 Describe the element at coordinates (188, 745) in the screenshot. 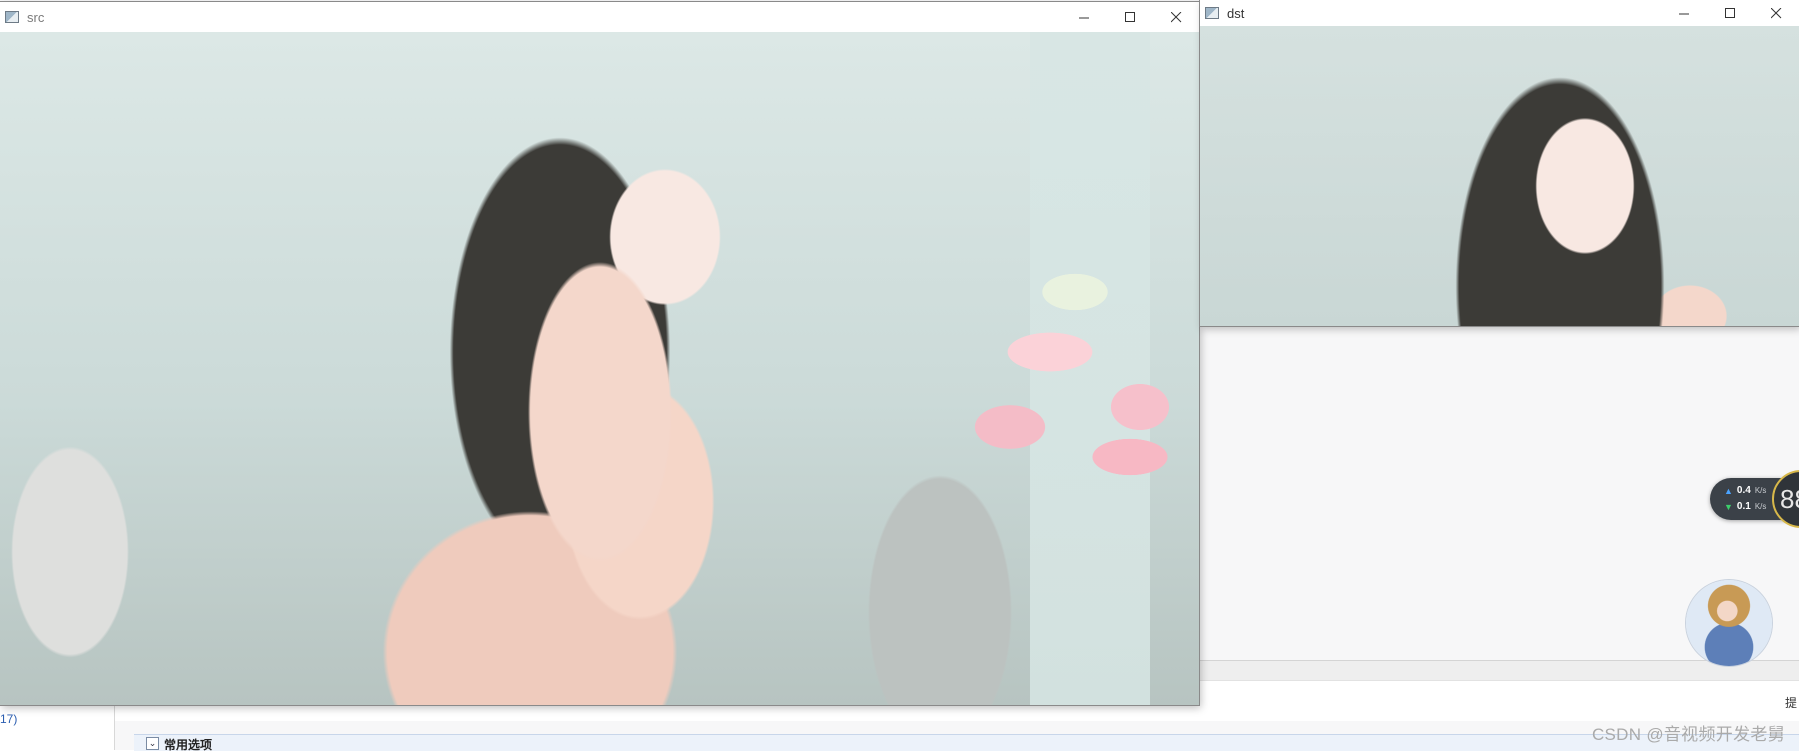

I see `section-label-common-options: 常用选项` at that location.